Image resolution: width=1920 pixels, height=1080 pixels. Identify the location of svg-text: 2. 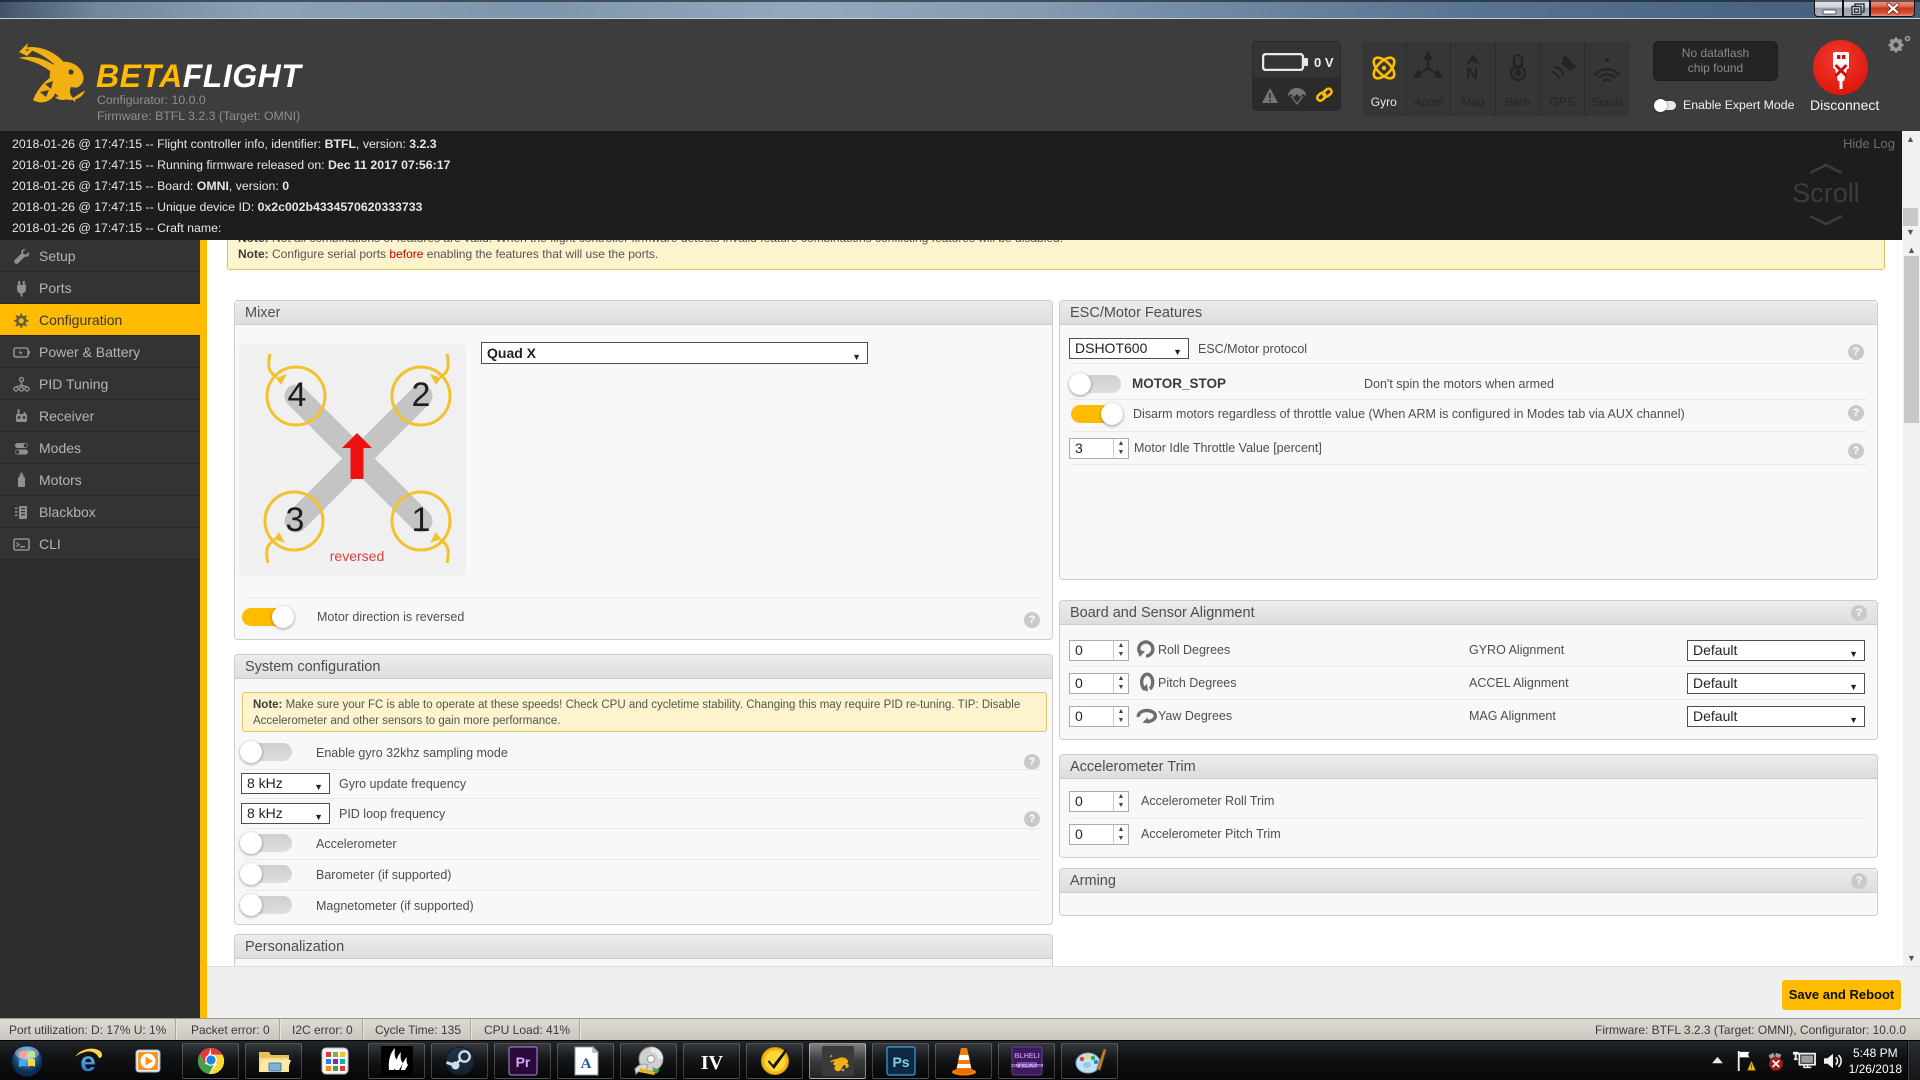
(421, 395).